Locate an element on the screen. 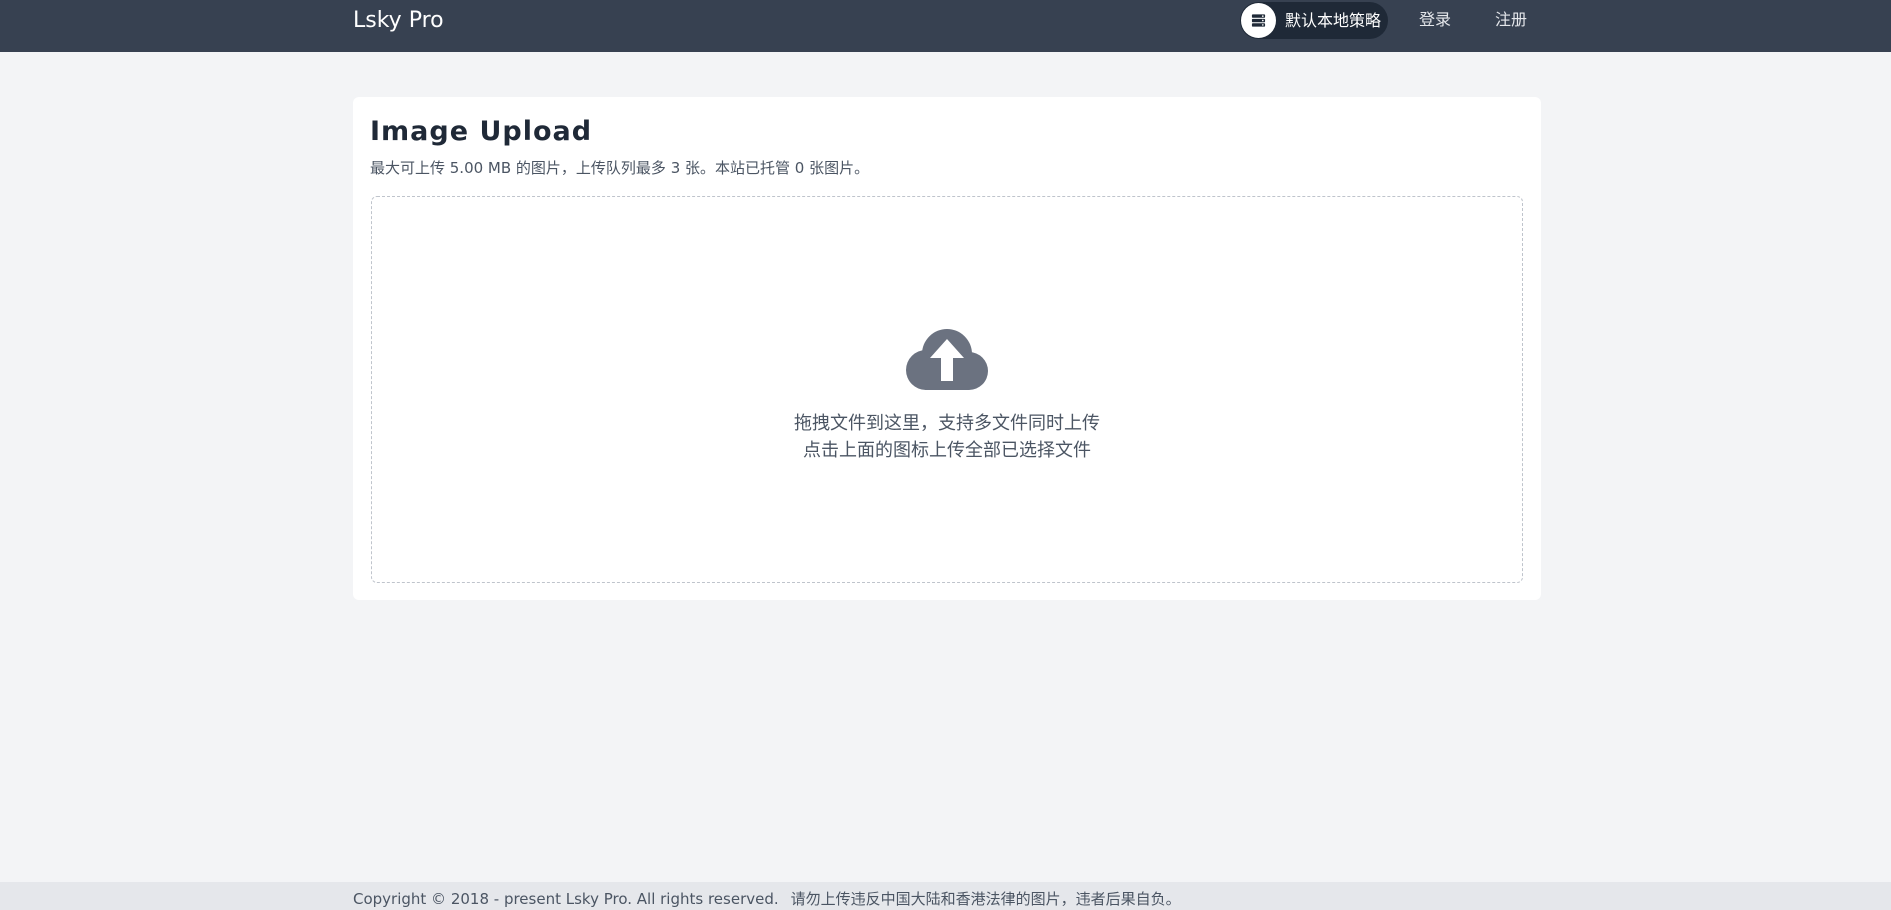 The height and width of the screenshot is (910, 1891). login-link: 登录 is located at coordinates (1435, 20).